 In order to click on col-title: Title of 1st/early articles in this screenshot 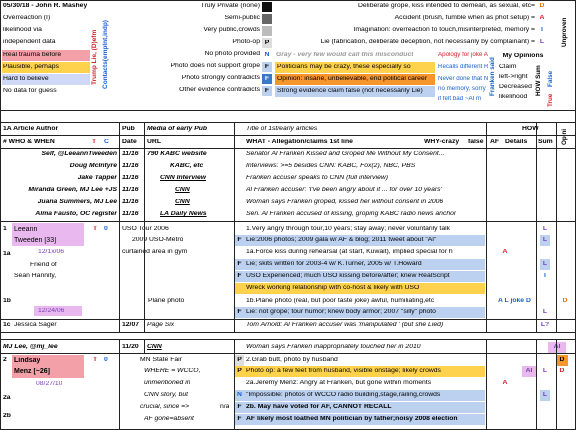, I will do `click(282, 129)`.